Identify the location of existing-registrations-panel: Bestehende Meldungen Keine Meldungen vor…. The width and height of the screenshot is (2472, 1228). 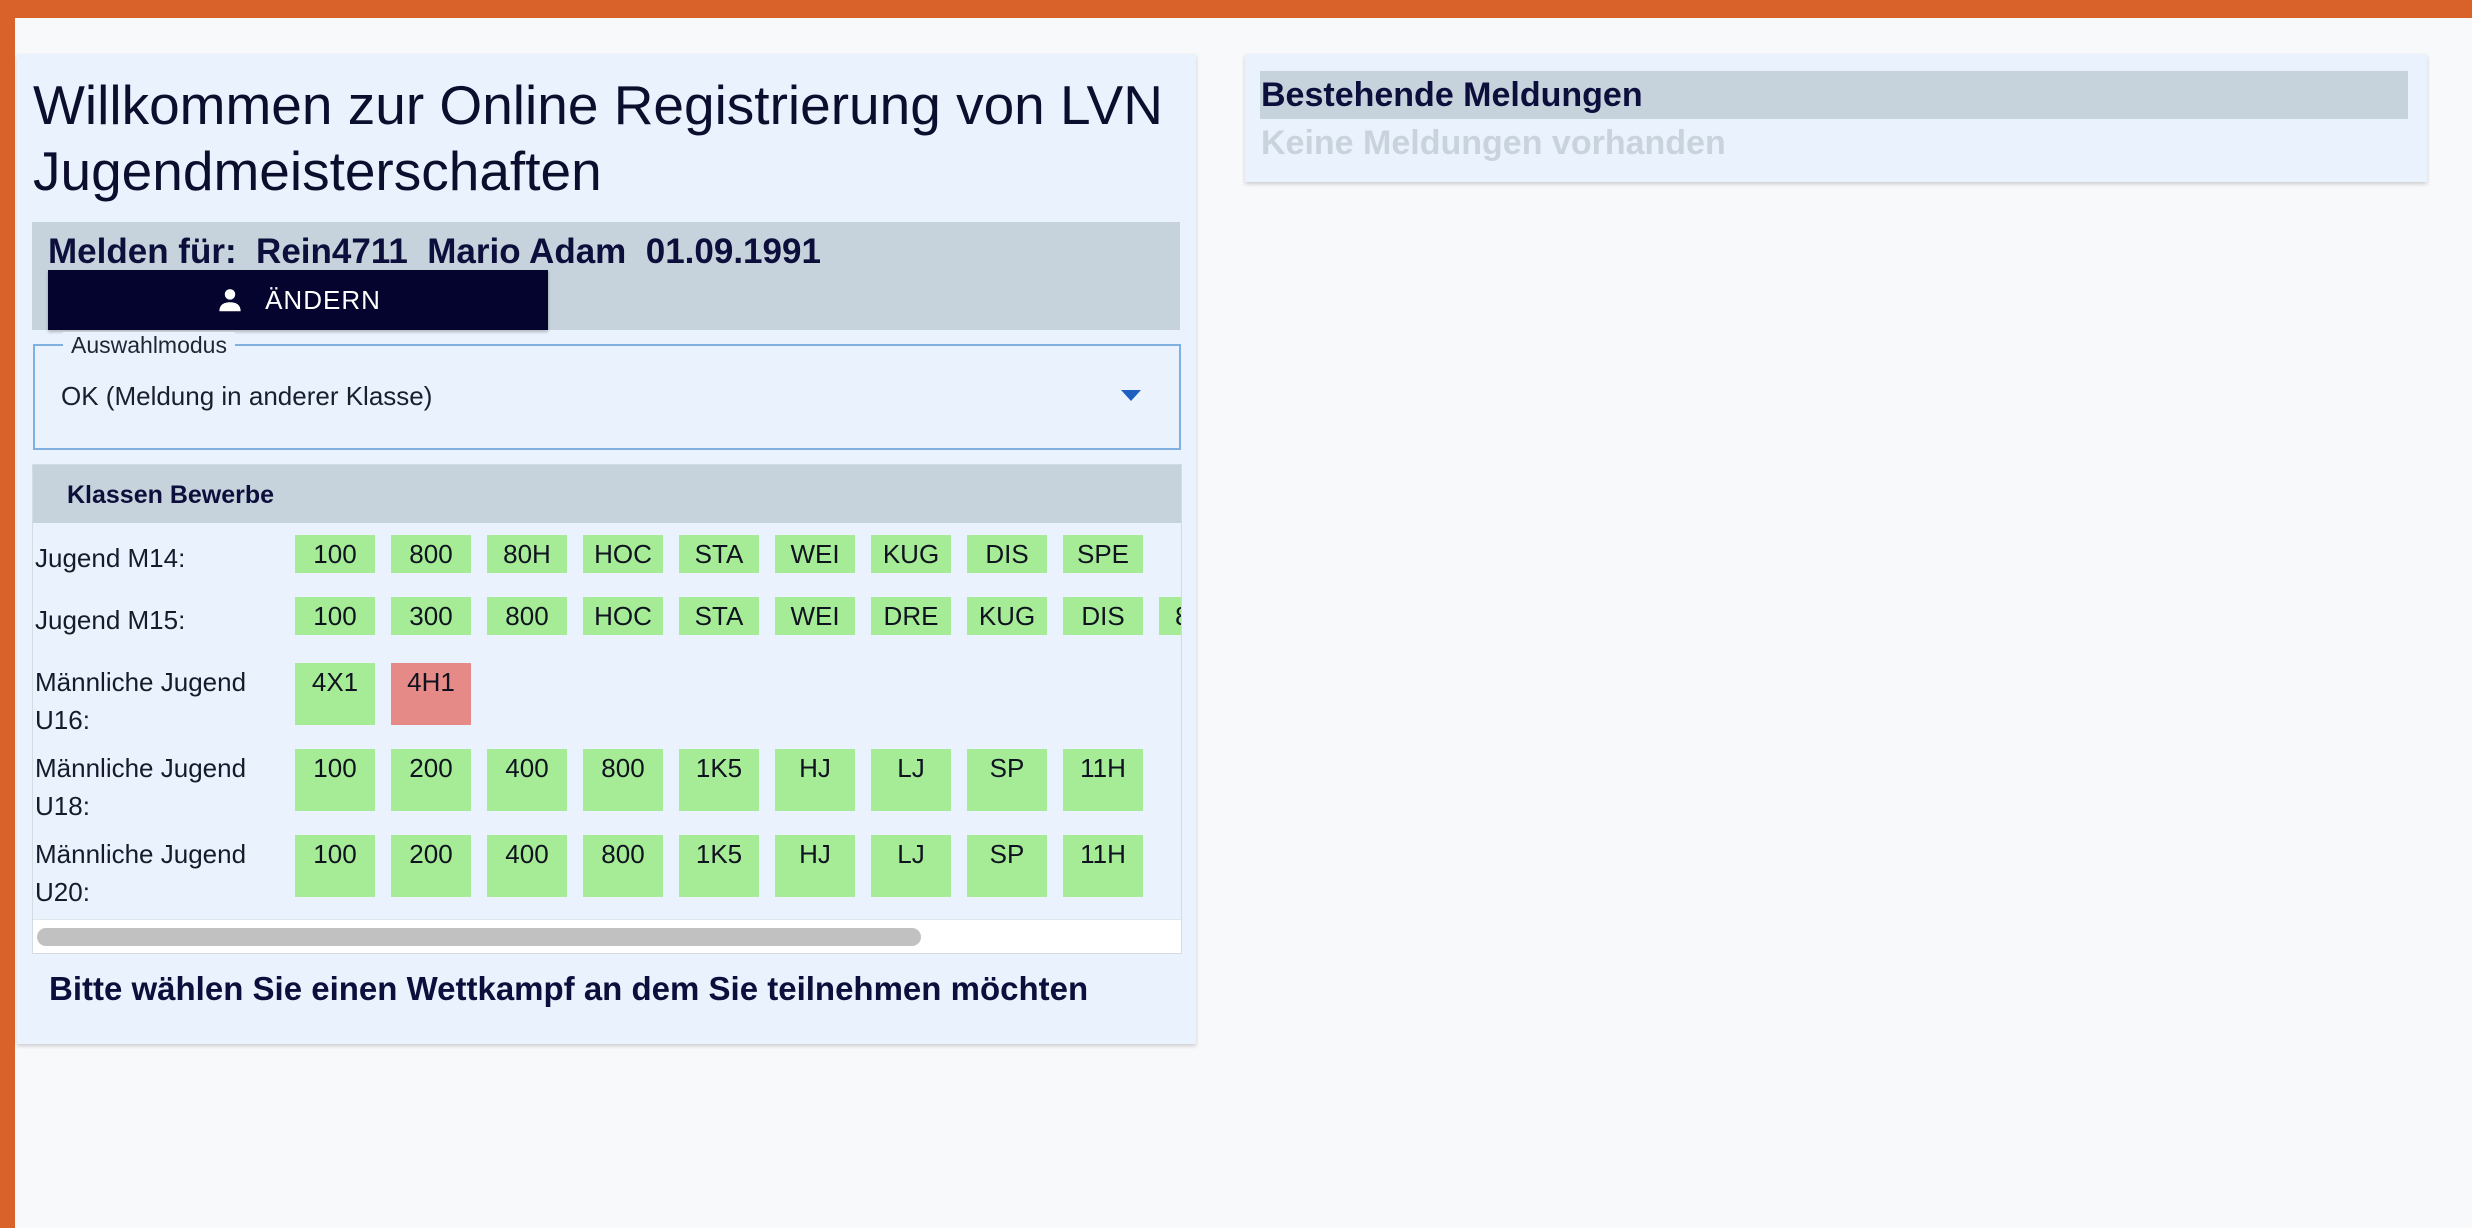
(1836, 118).